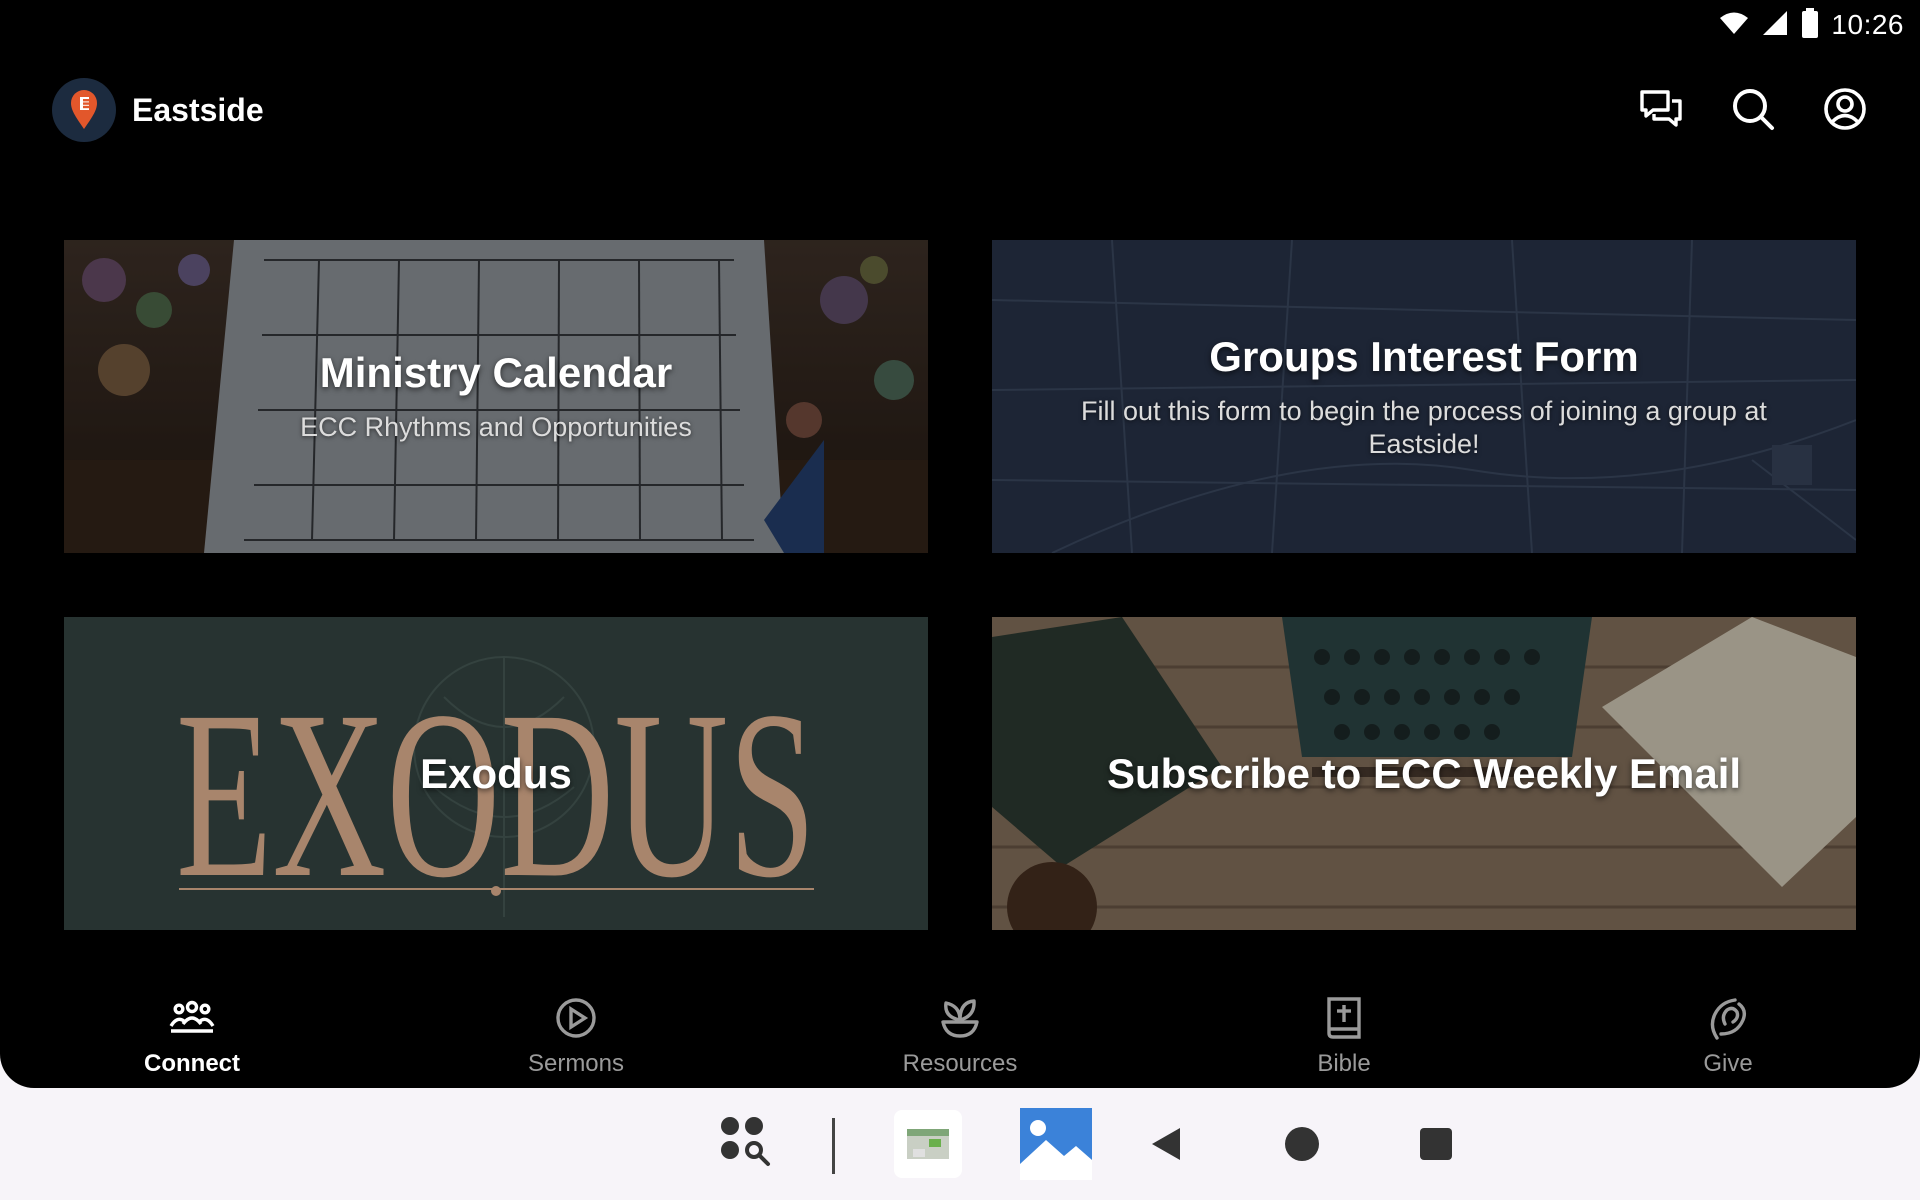  I want to click on taskbar-app-sheets, so click(928, 1146).